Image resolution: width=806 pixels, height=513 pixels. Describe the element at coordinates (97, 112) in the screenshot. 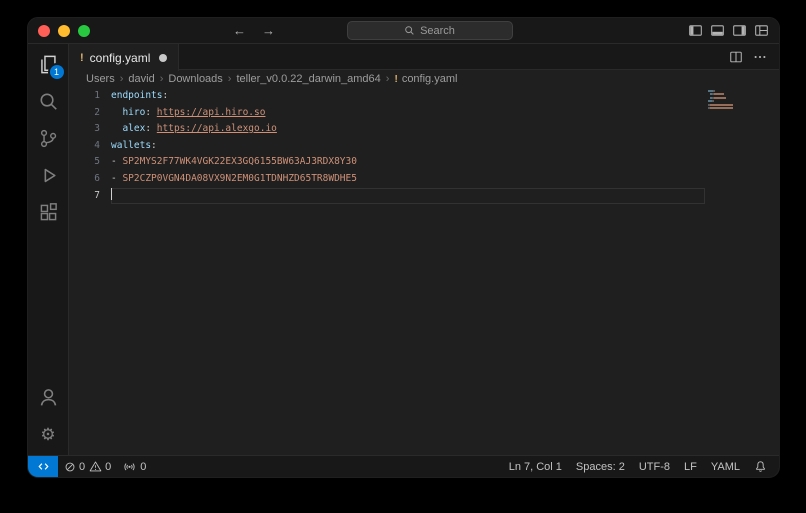

I see `line-number: 2` at that location.